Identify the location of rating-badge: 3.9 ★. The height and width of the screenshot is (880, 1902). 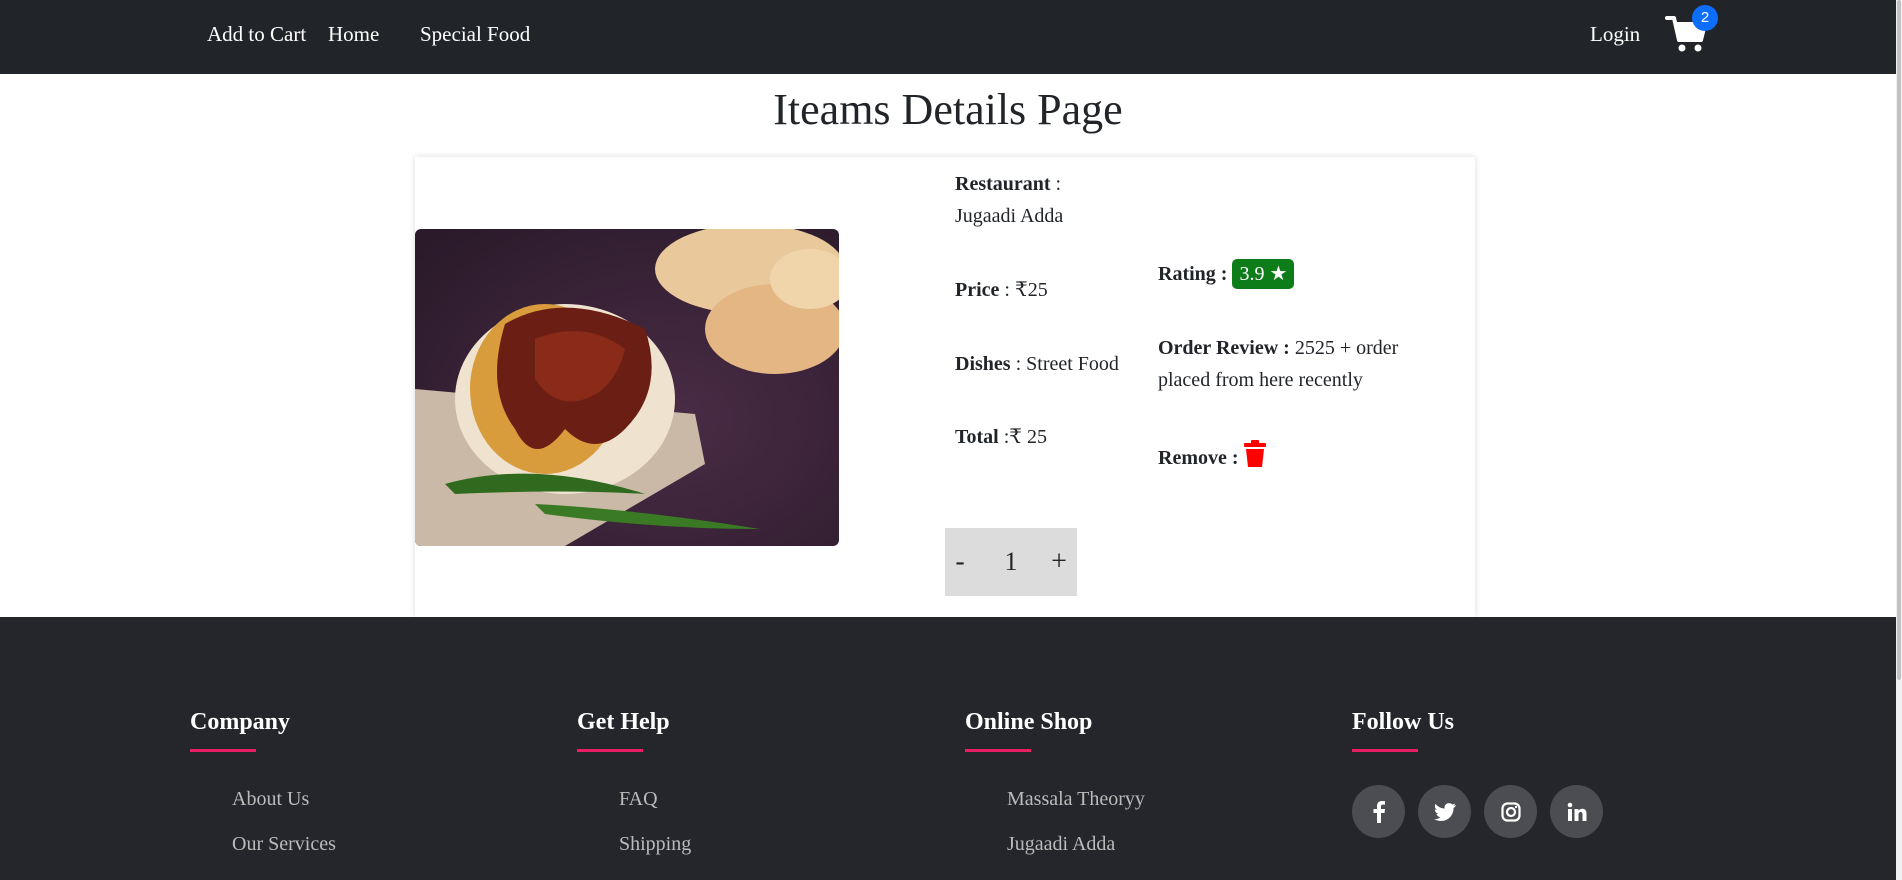
(1263, 274).